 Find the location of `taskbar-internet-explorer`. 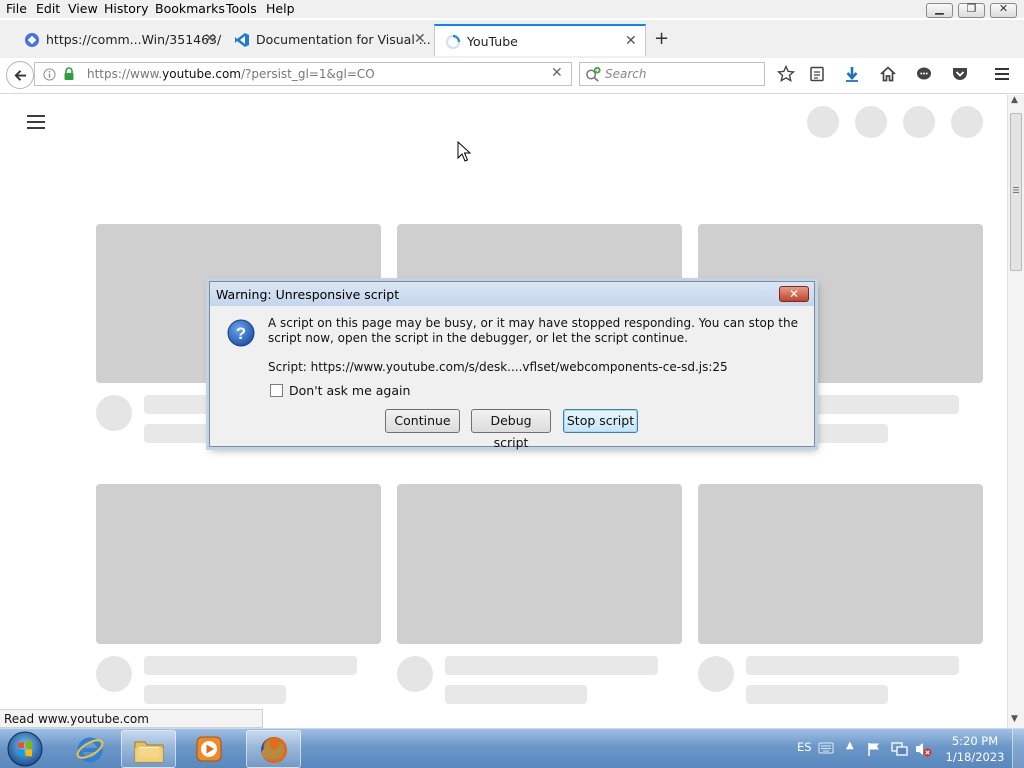

taskbar-internet-explorer is located at coordinates (90, 749).